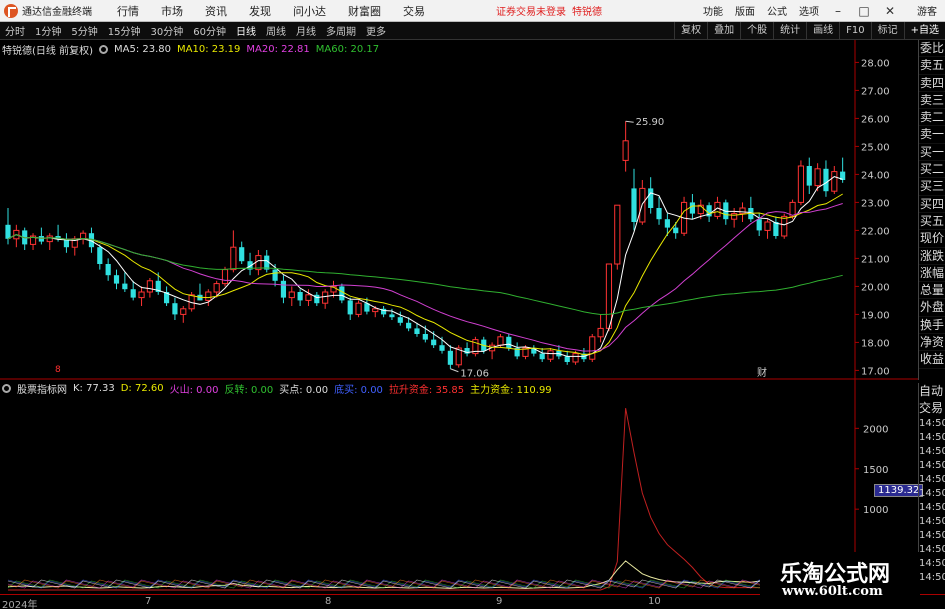 Image resolution: width=945 pixels, height=609 pixels. I want to click on close-icon: ✕, so click(890, 11).